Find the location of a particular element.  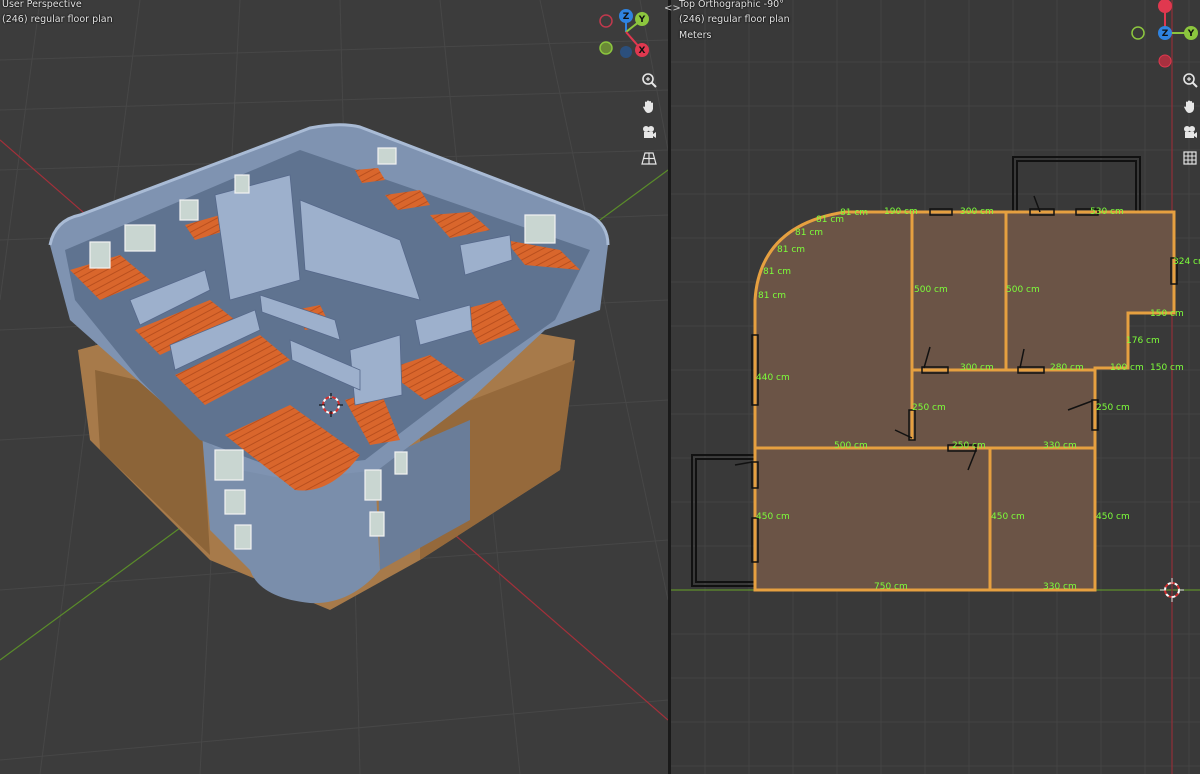

dim-bottom-1: 750 cm is located at coordinates (891, 587).